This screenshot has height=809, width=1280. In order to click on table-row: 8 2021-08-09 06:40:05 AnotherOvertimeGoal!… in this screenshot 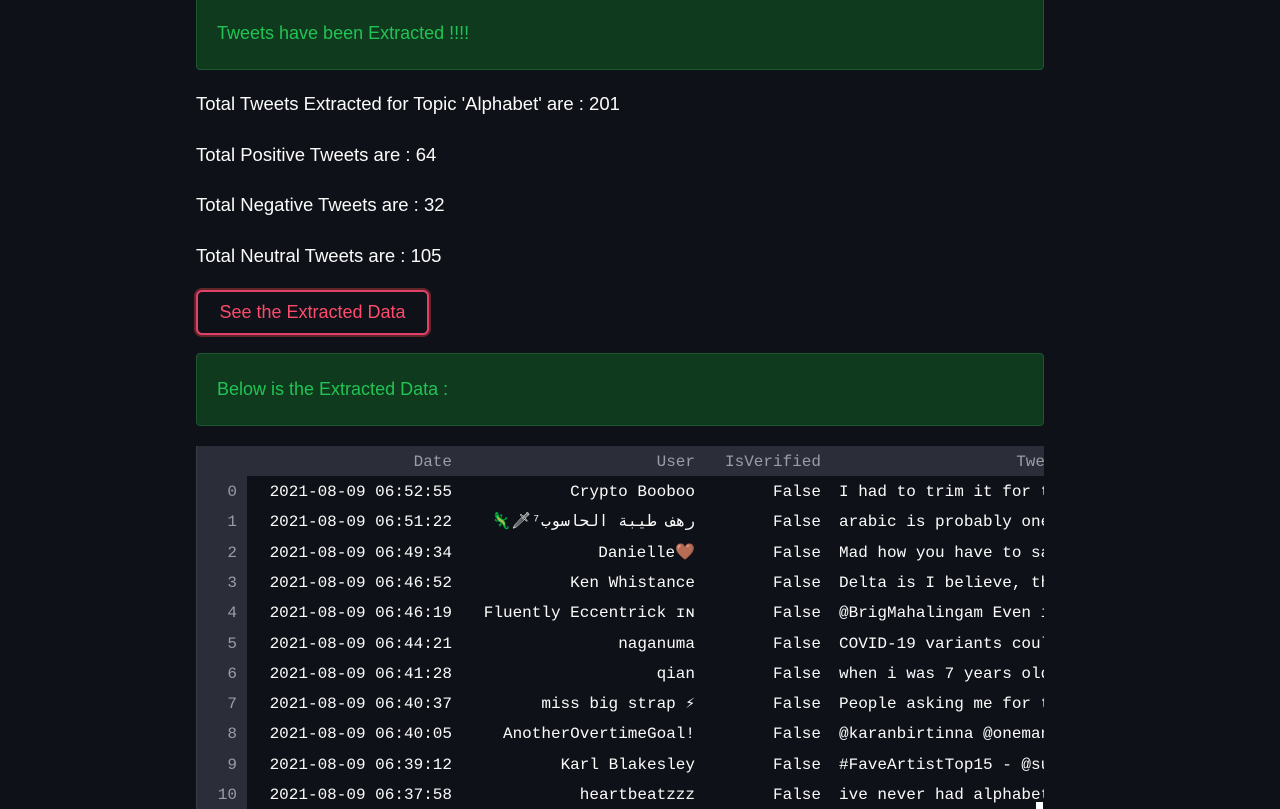, I will do `click(620, 735)`.